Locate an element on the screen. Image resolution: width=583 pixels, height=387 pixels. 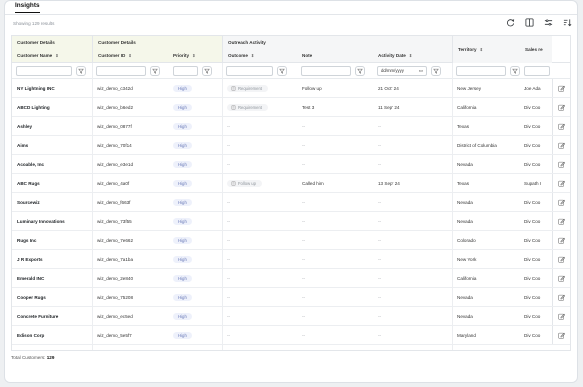
customer-name: Aims is located at coordinates (52, 145).